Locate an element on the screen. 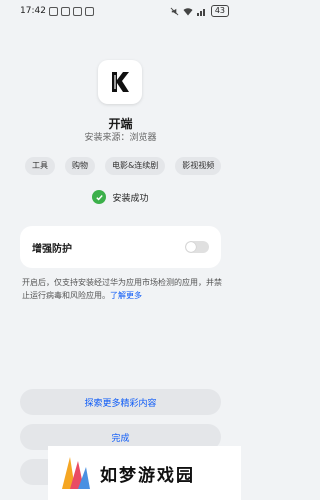 The width and height of the screenshot is (320, 500). check-circle-icon is located at coordinates (99, 197).